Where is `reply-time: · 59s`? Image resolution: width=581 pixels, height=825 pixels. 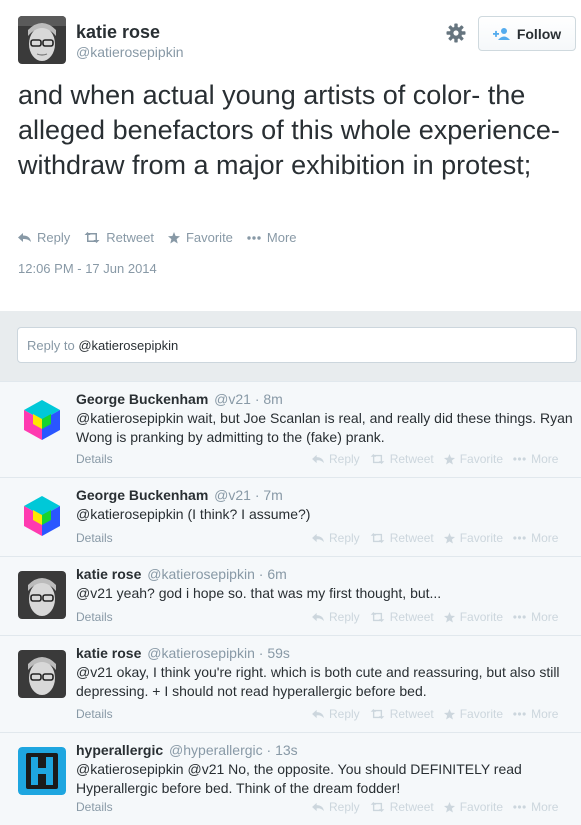 reply-time: · 59s is located at coordinates (274, 653).